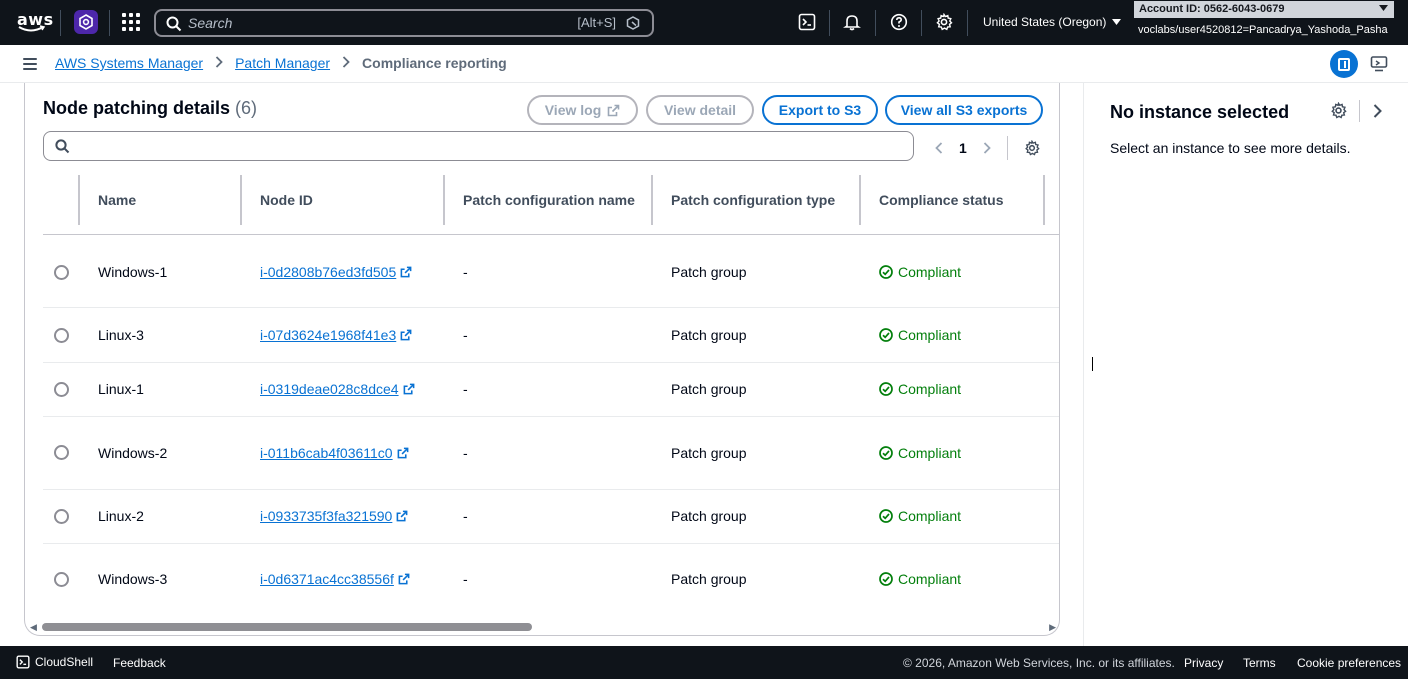  What do you see at coordinates (133, 579) in the screenshot?
I see `row-name: Windows-3` at bounding box center [133, 579].